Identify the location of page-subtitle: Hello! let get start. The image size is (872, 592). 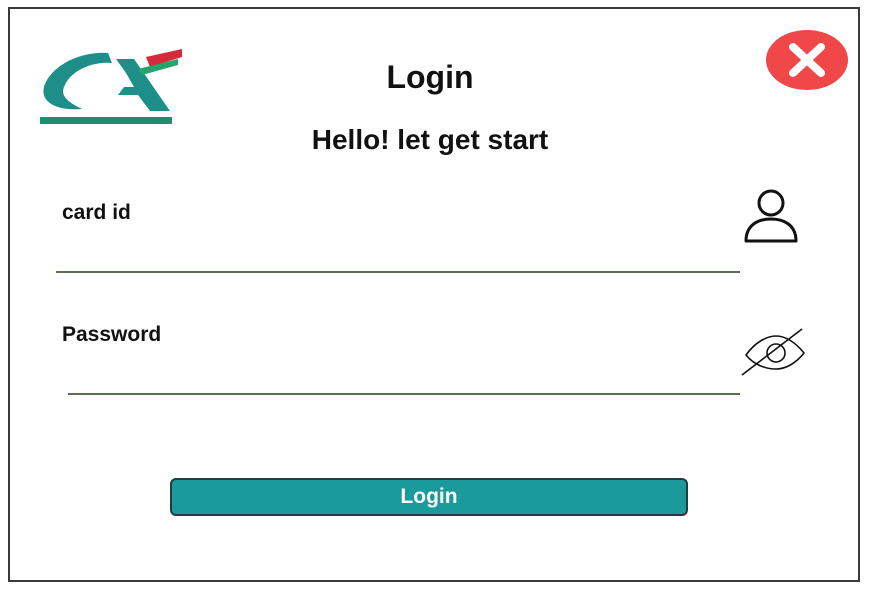
(430, 139).